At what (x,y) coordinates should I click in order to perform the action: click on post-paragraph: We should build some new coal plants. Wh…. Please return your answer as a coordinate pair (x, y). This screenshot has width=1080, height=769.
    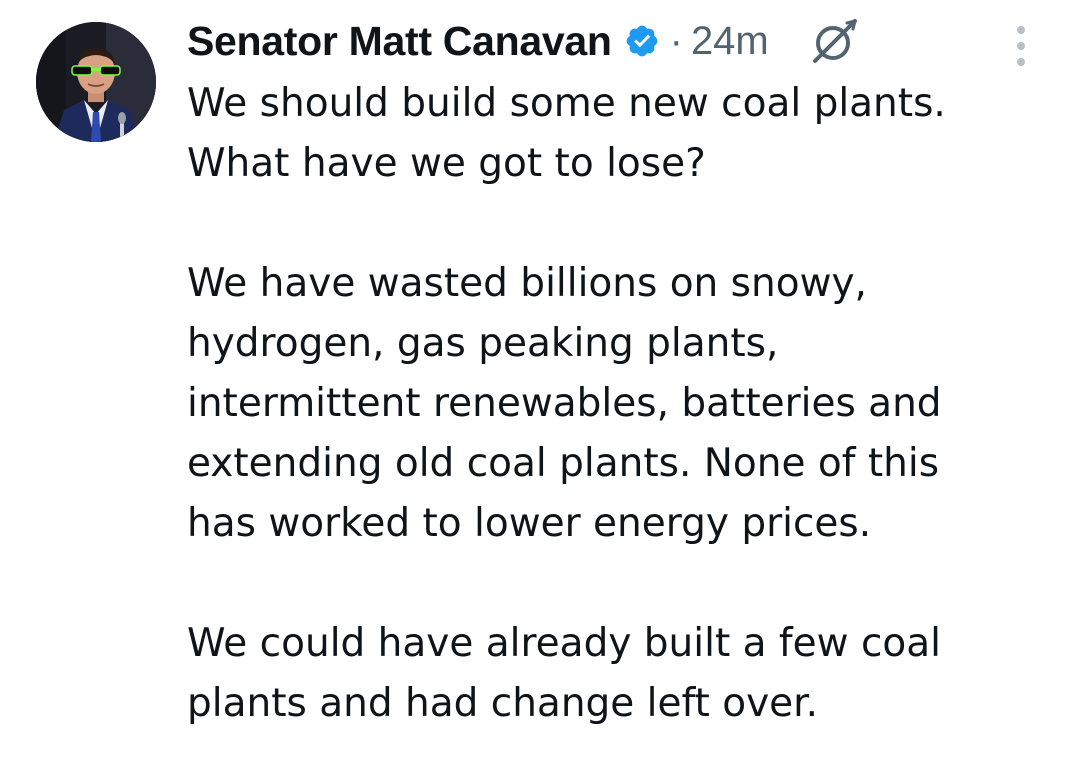
    Looking at the image, I should click on (627, 134).